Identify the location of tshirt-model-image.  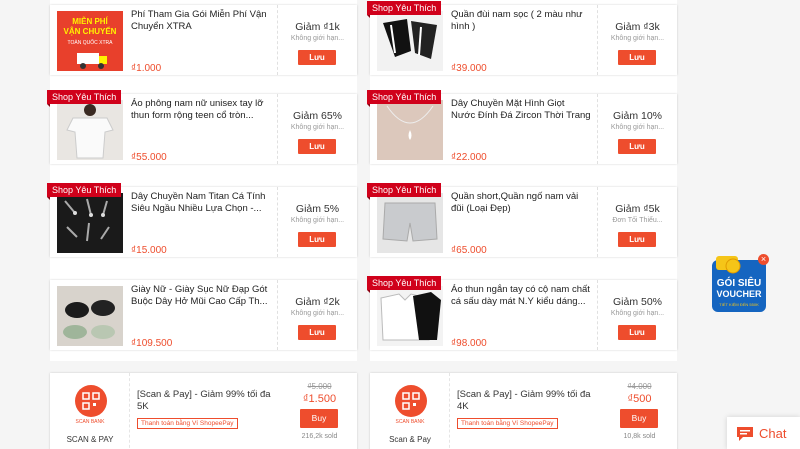
(90, 131).